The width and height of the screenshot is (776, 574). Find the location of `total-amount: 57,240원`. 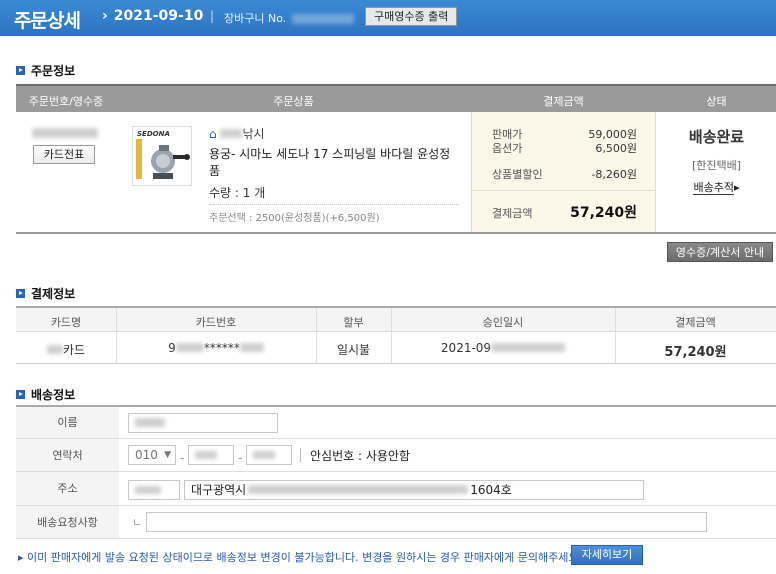

total-amount: 57,240원 is located at coordinates (603, 213).